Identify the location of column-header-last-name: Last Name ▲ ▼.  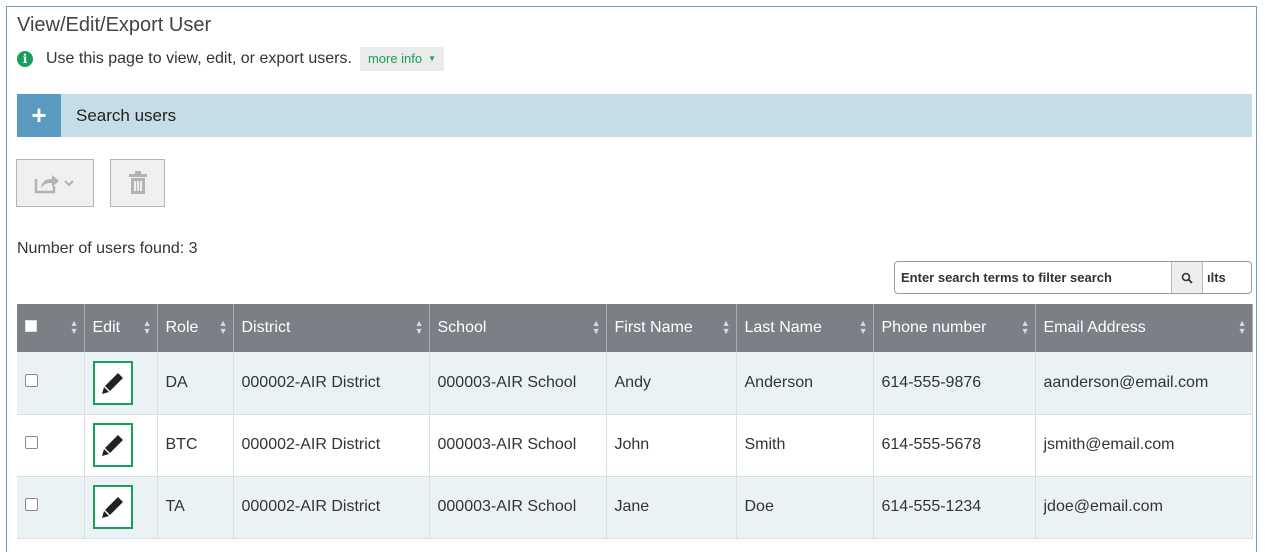
(805, 328).